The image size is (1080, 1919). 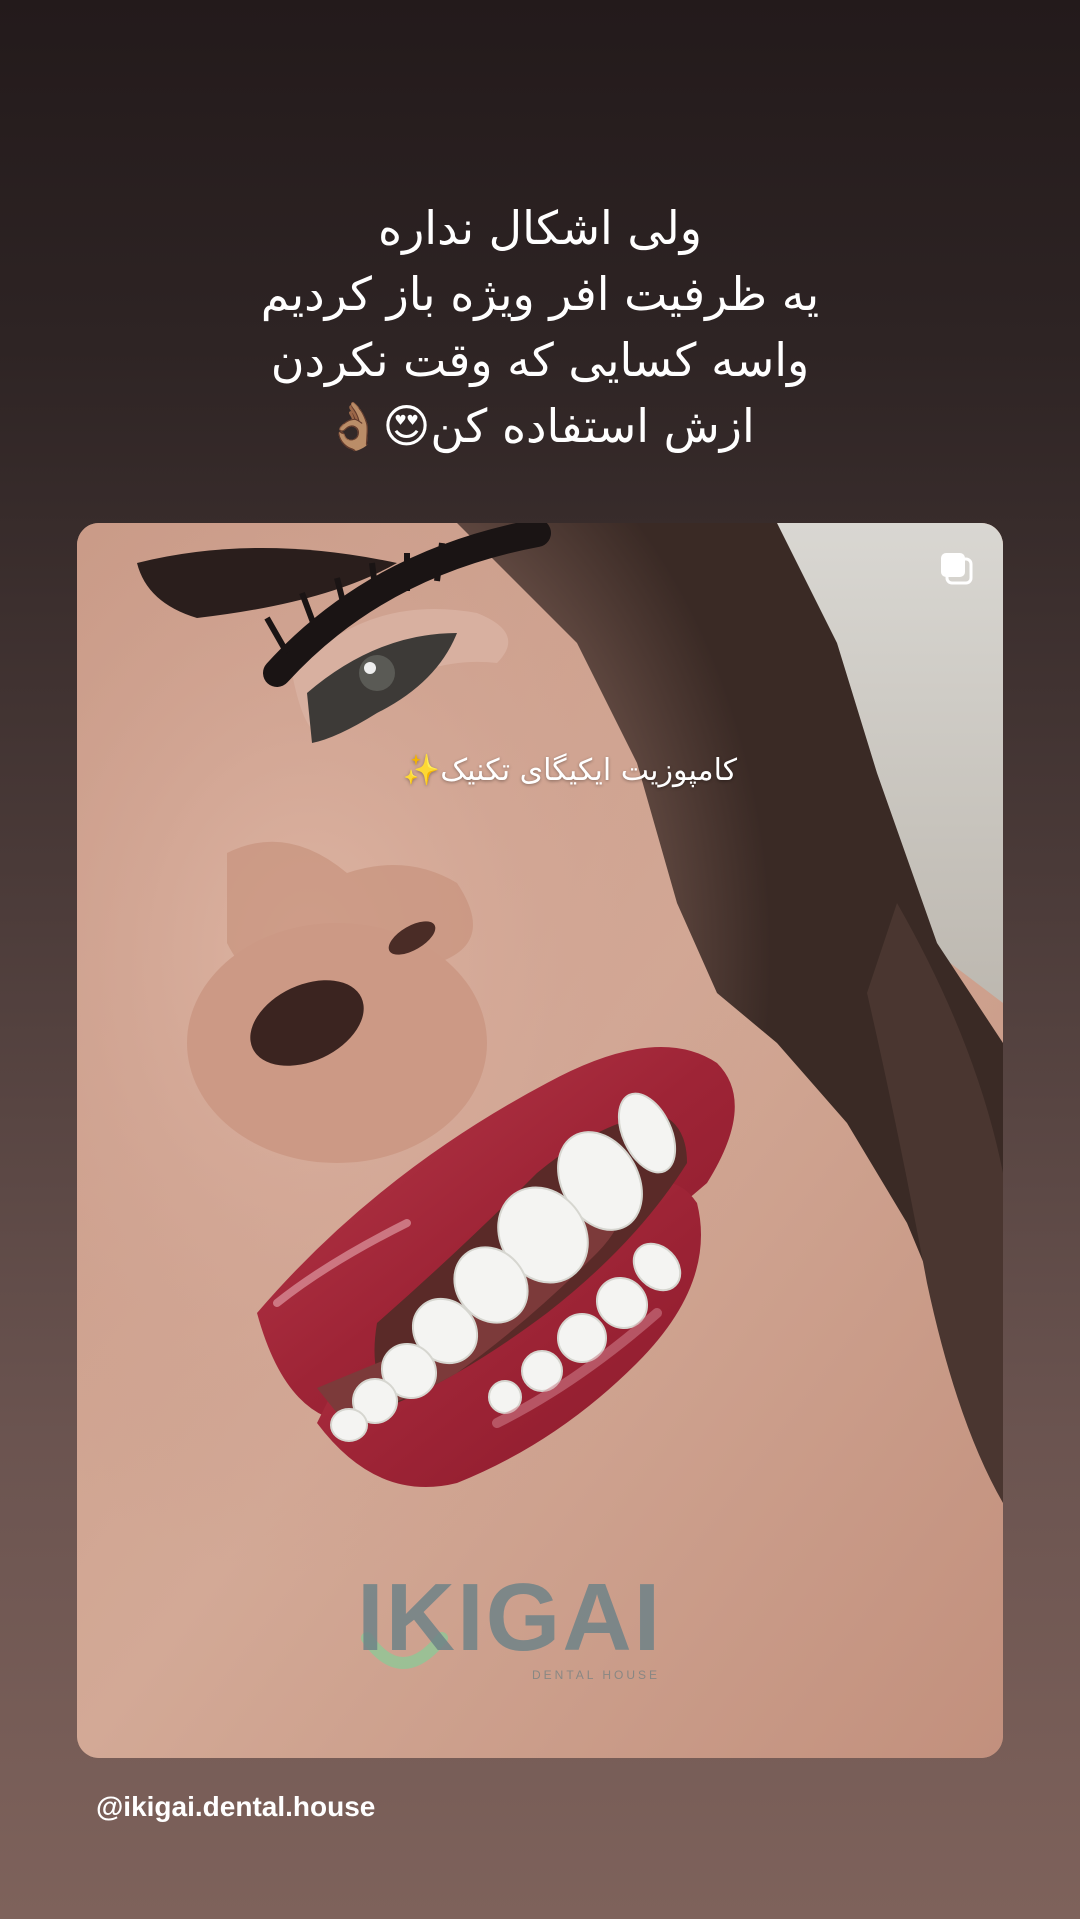 I want to click on post-overlay-text: کامپوزیت ایکیگای تکنیک✨, so click(x=570, y=770).